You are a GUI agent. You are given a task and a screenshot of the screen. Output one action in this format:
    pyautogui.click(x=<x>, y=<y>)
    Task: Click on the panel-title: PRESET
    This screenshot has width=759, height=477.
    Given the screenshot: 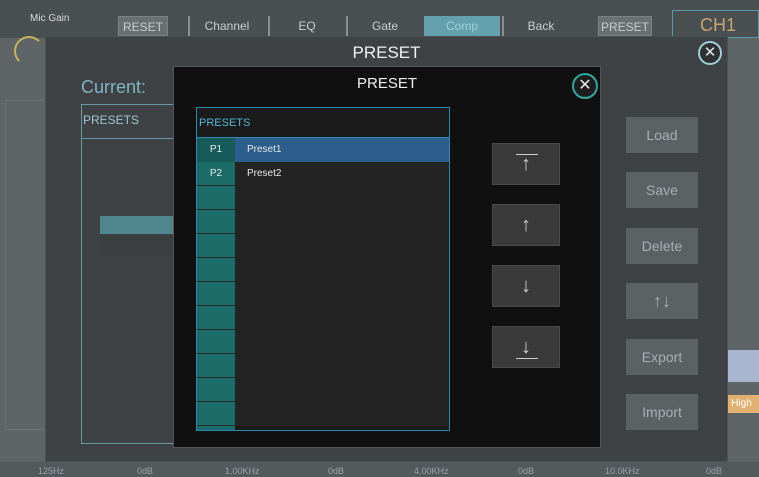 What is the action you would take?
    pyautogui.click(x=386, y=52)
    